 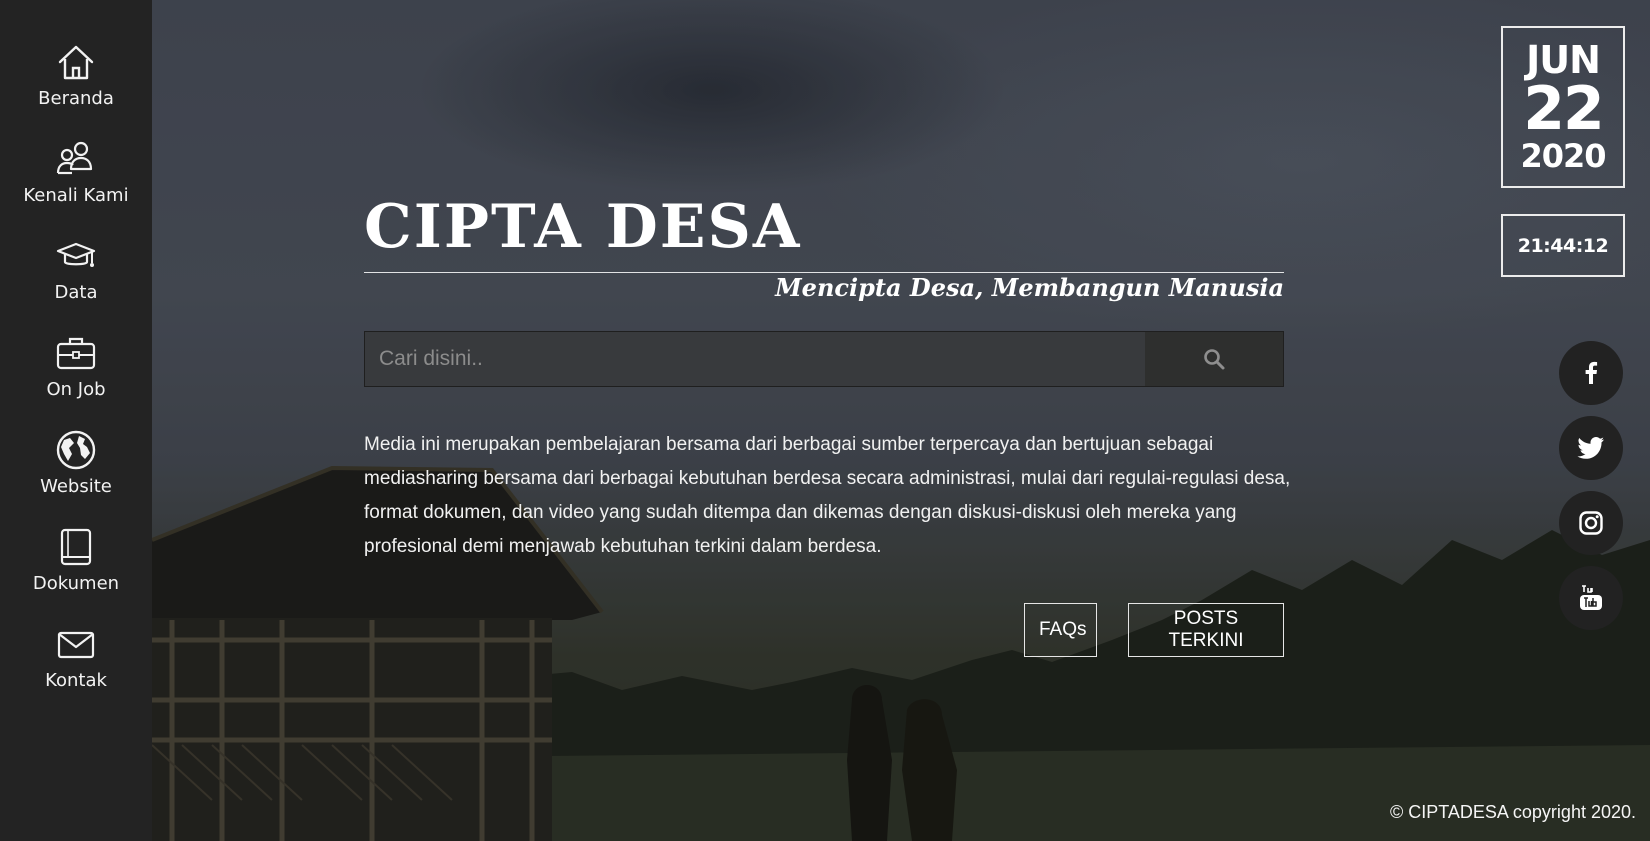 What do you see at coordinates (1060, 630) in the screenshot?
I see `faq-button: FAQs` at bounding box center [1060, 630].